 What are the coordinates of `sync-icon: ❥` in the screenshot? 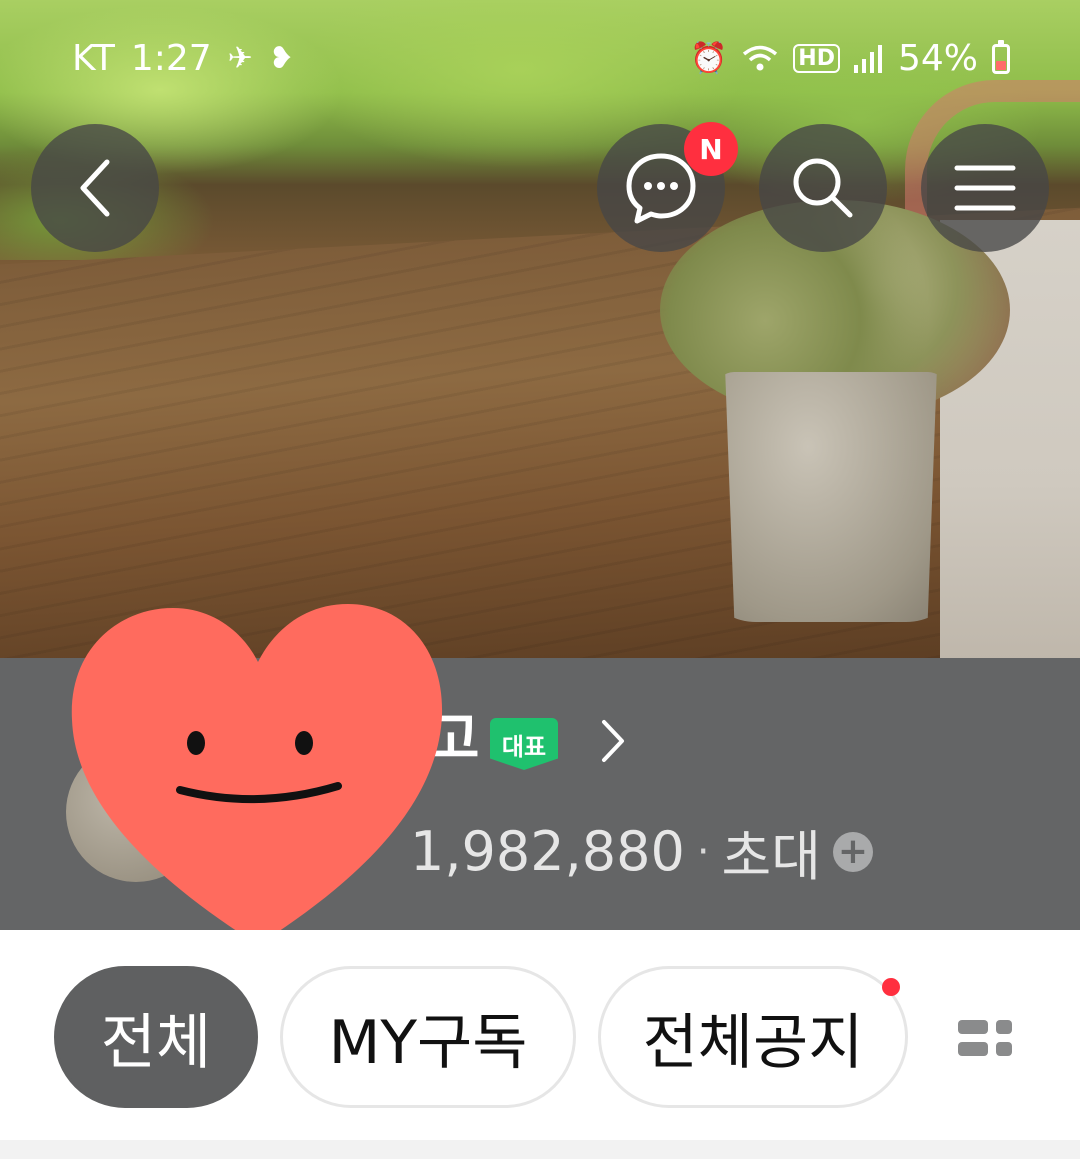 It's located at (281, 58).